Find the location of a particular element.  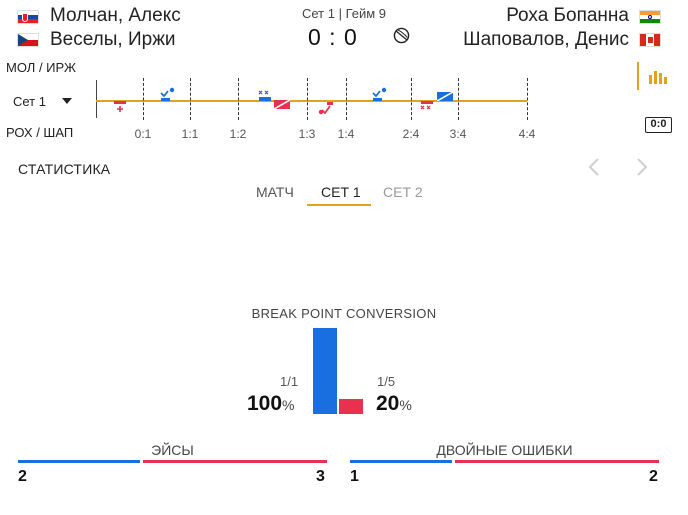

timeline-tick: 0:1 is located at coordinates (143, 134).